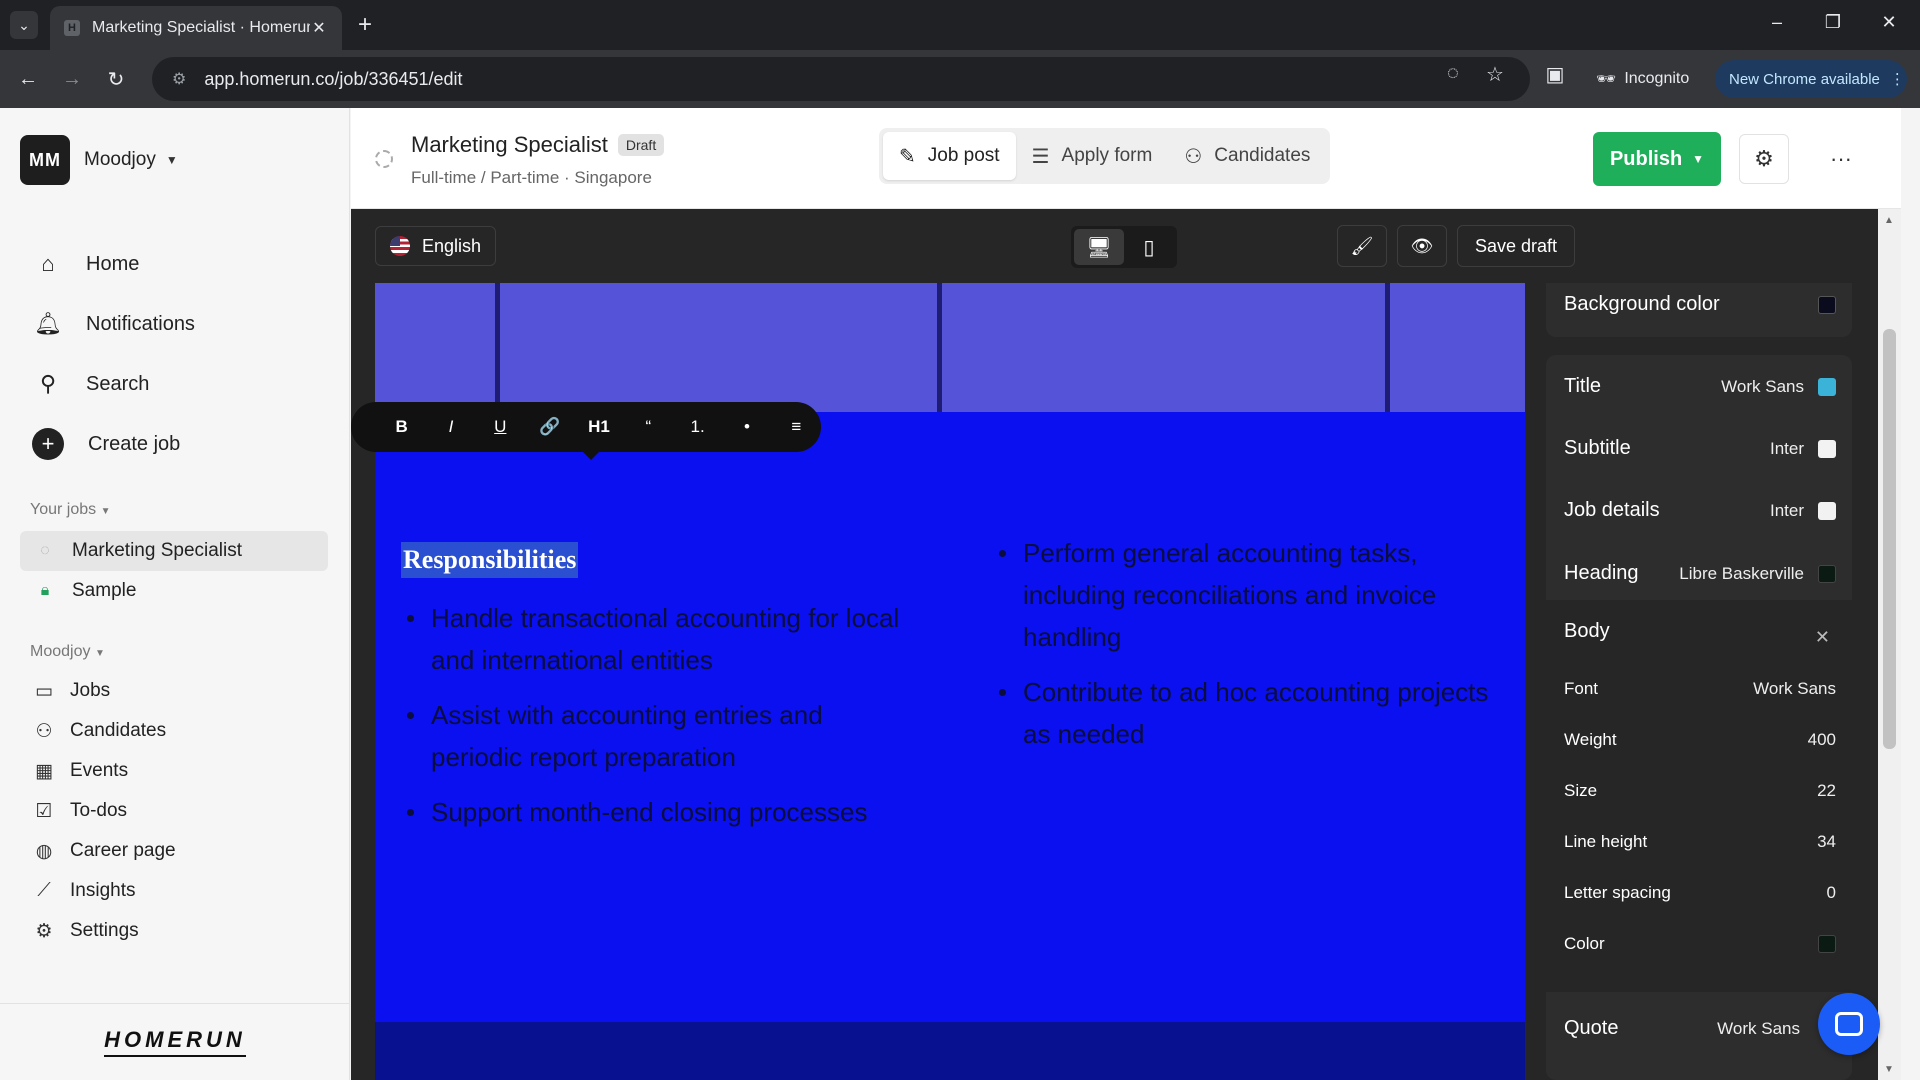  What do you see at coordinates (365, 25) in the screenshot?
I see `new-tab-button: +` at bounding box center [365, 25].